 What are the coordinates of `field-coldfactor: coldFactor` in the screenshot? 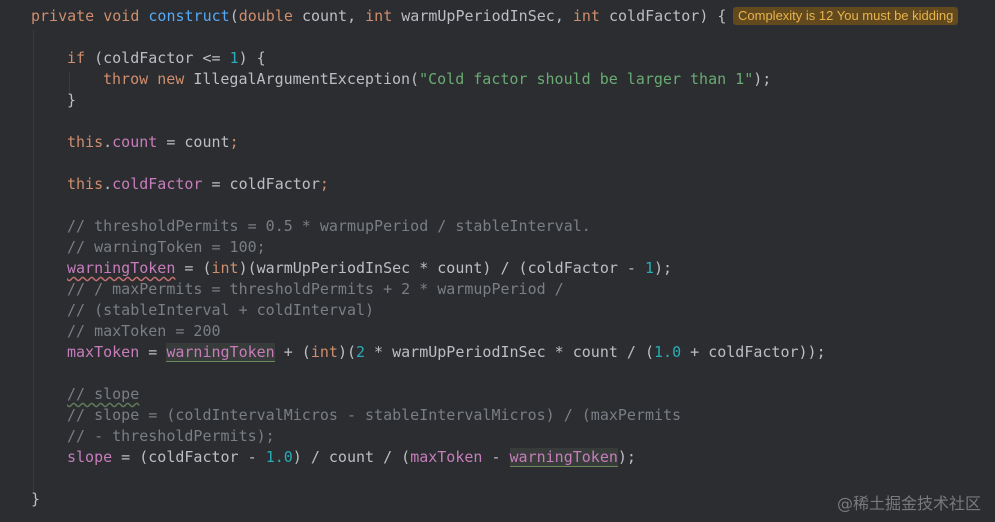 It's located at (157, 184).